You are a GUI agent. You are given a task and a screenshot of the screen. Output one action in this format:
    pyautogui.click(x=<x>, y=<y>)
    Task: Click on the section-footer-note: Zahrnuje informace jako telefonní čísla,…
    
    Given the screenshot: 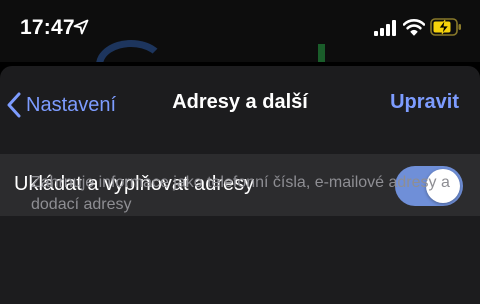 What is the action you would take?
    pyautogui.click(x=240, y=193)
    